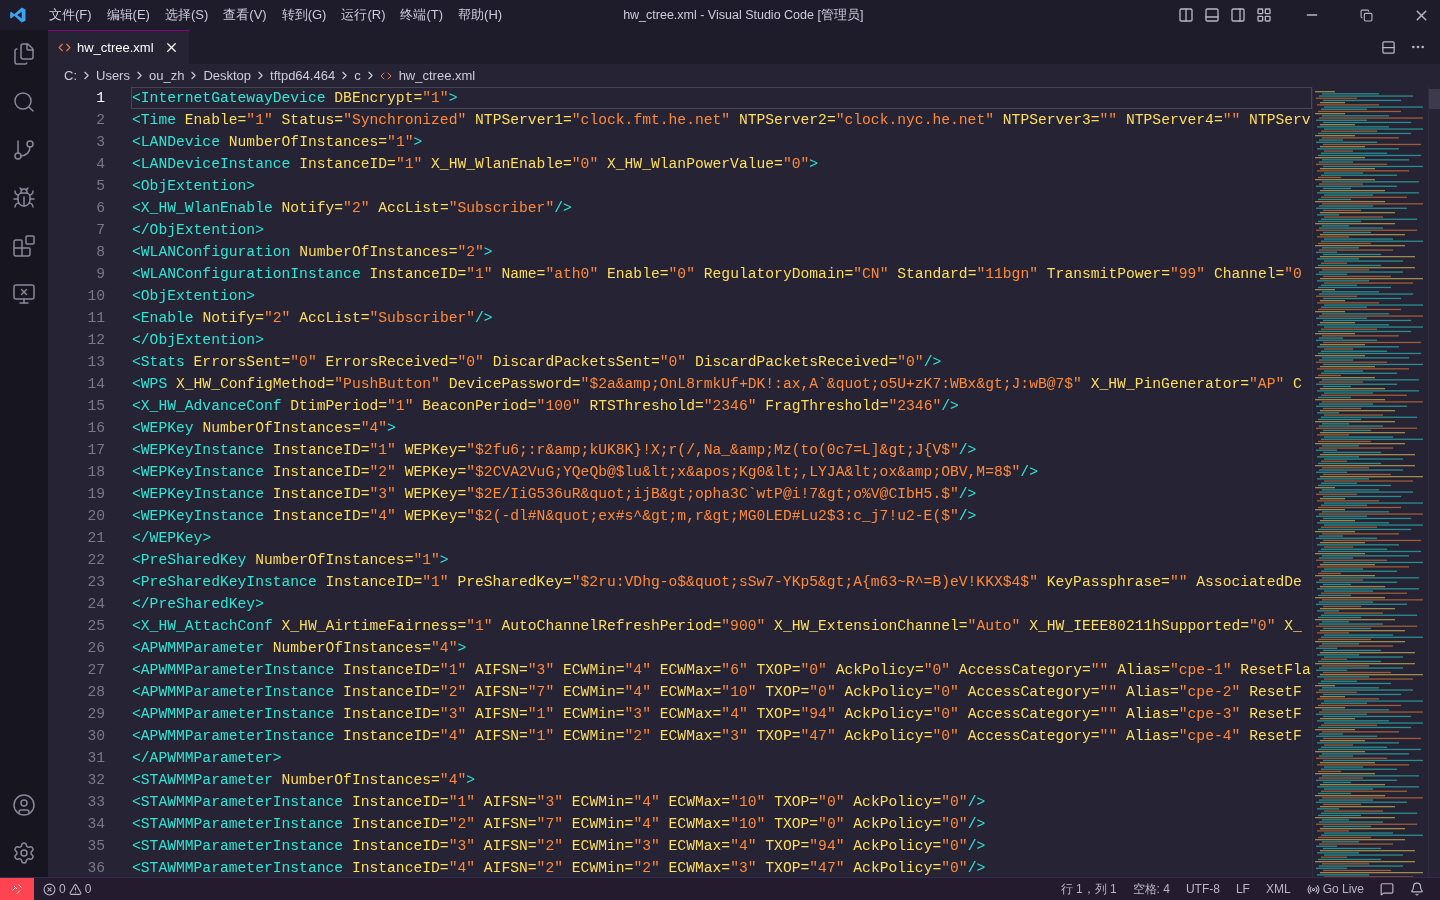 This screenshot has height=900, width=1440. I want to click on code-line: <STAWMMParameterInstance InstanceID="4" AIFSN="2" ECWMin="2" ECWMax="3" TXOP="47" AckPolicy="0"/>, so click(559, 868).